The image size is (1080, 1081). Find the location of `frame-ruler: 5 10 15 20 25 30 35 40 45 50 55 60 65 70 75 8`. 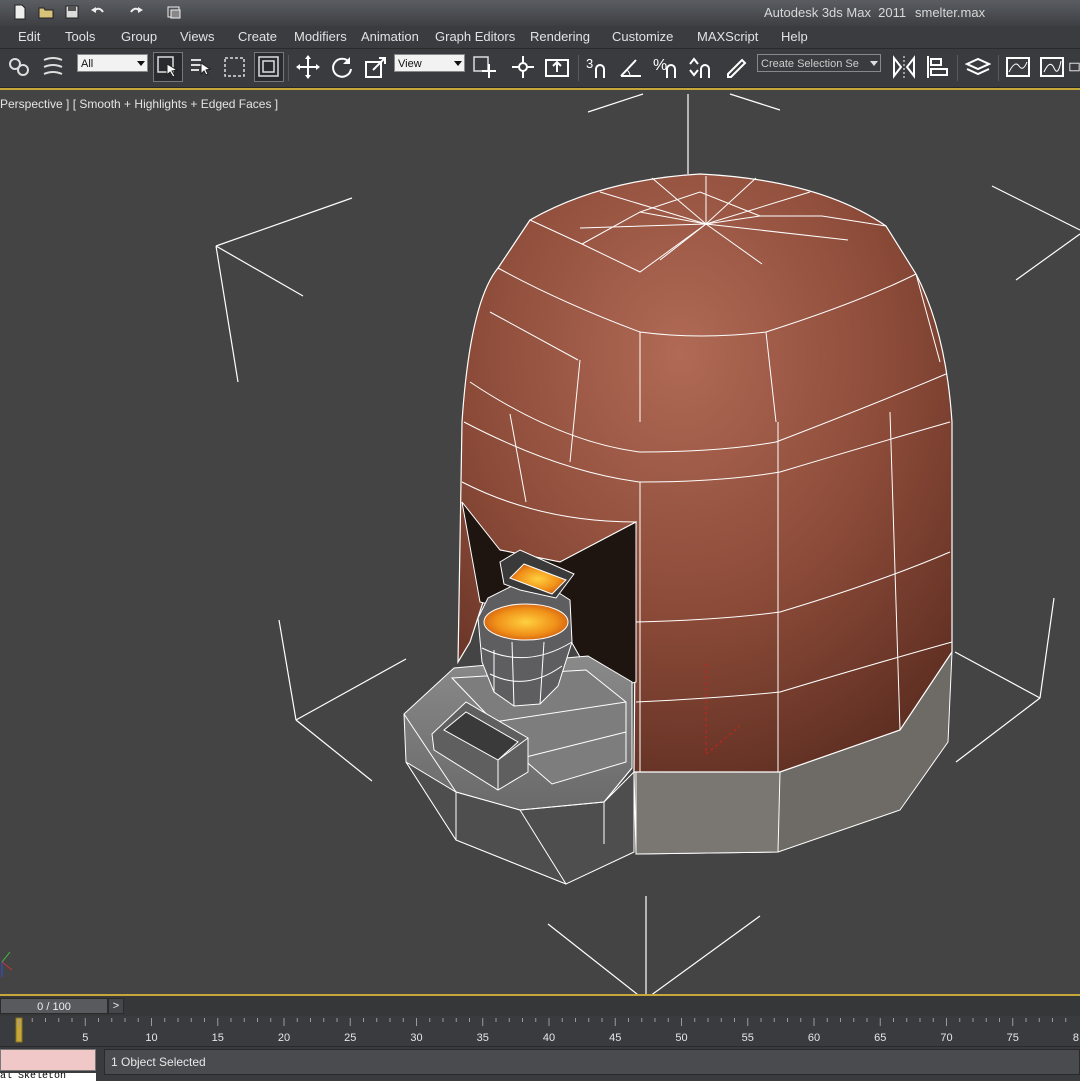

frame-ruler: 5 10 15 20 25 30 35 40 45 50 55 60 65 70 75 8 is located at coordinates (540, 1031).